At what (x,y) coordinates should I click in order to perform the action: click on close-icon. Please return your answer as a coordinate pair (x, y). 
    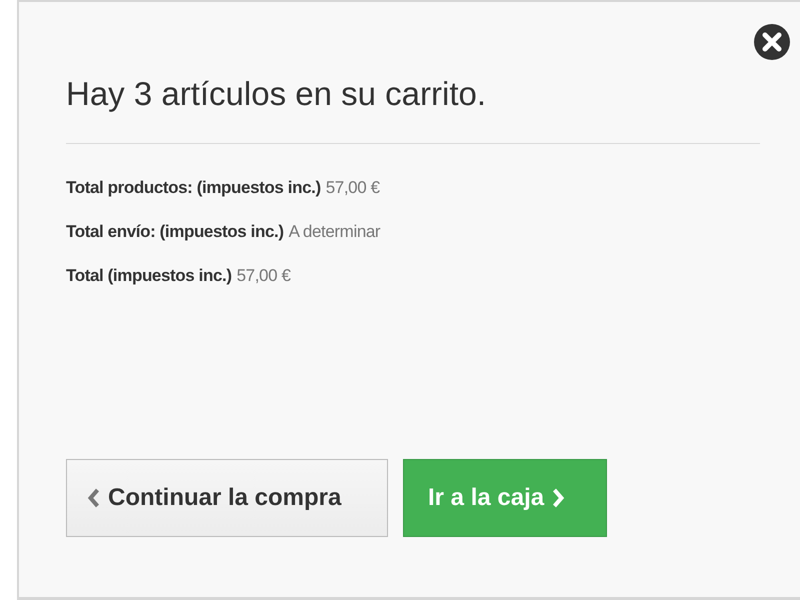
    Looking at the image, I should click on (772, 42).